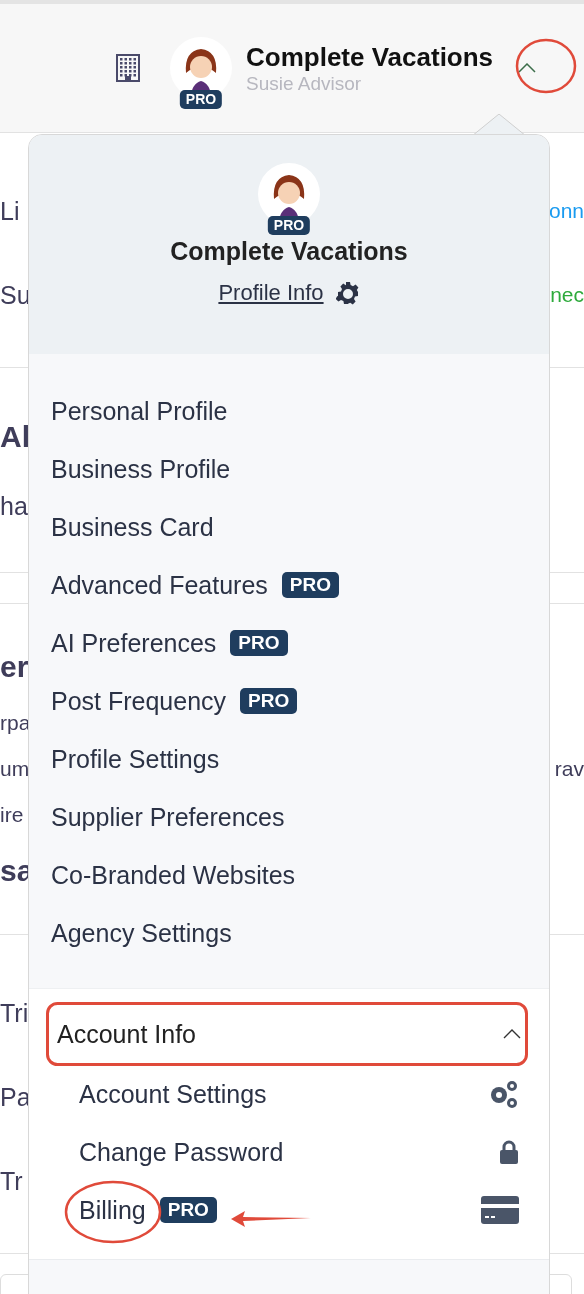 The width and height of the screenshot is (584, 1294). I want to click on building-icon, so click(128, 68).